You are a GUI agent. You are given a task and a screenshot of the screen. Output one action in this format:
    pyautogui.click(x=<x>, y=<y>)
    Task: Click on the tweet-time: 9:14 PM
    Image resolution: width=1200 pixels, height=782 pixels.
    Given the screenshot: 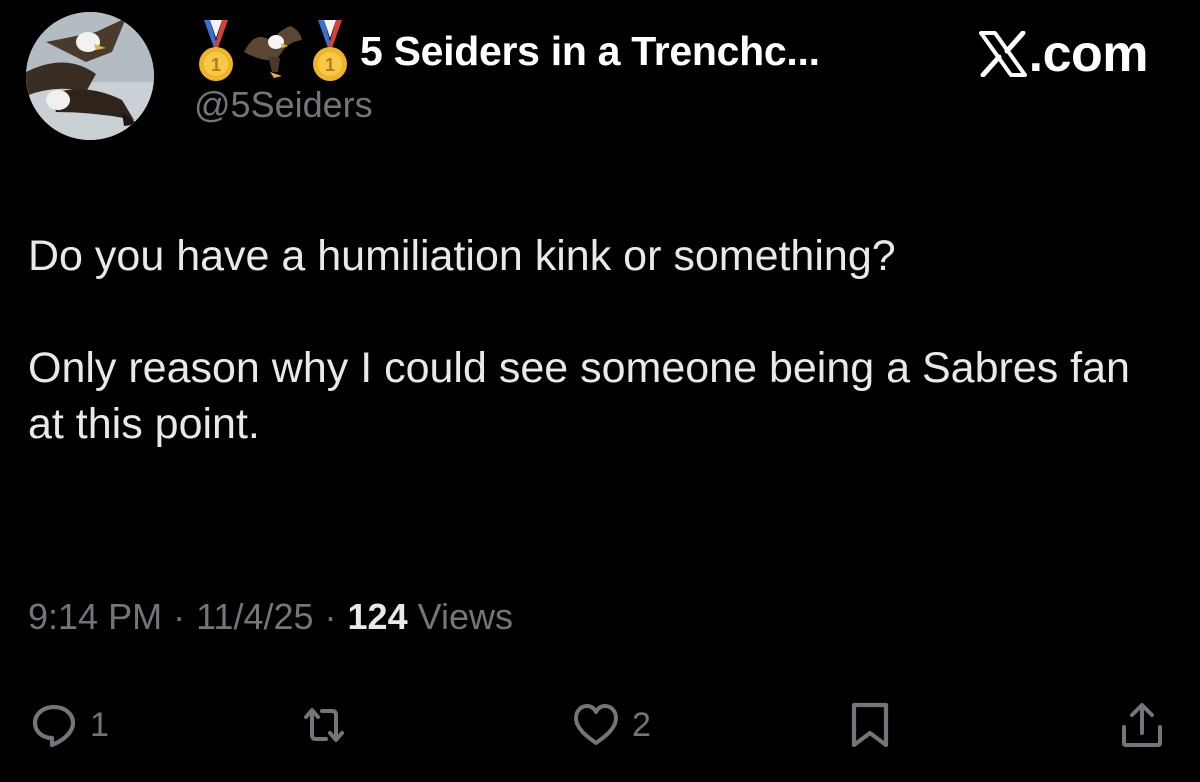 What is the action you would take?
    pyautogui.click(x=95, y=617)
    